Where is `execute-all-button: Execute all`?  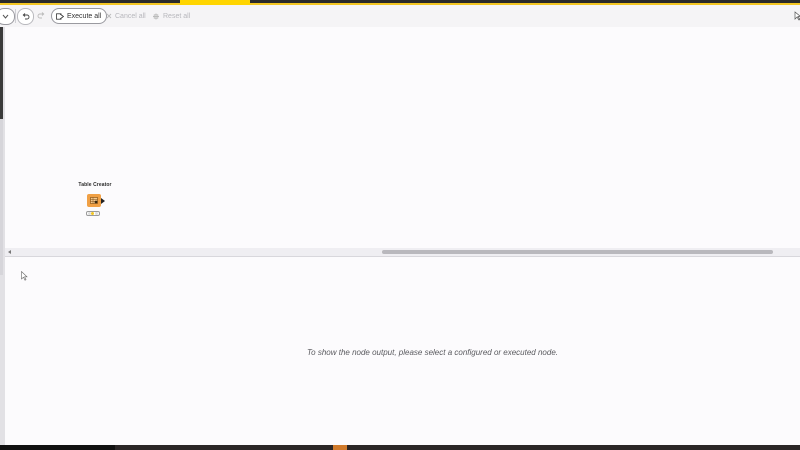 execute-all-button: Execute all is located at coordinates (79, 16).